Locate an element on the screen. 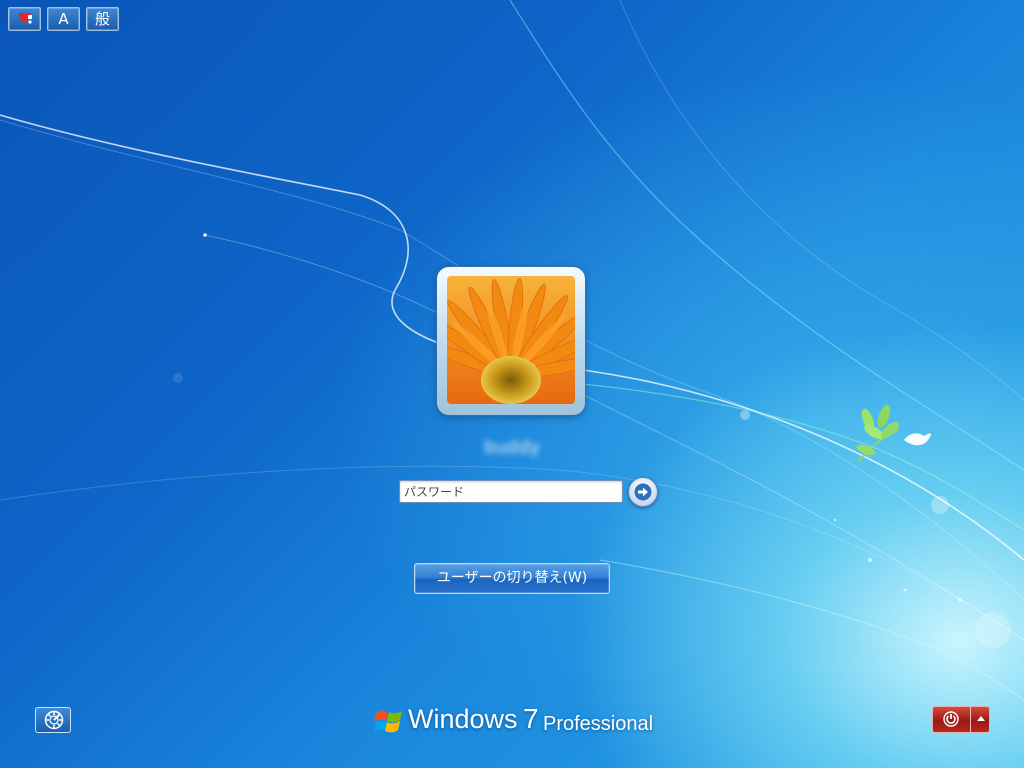  language-bar: A 般 is located at coordinates (63, 19).